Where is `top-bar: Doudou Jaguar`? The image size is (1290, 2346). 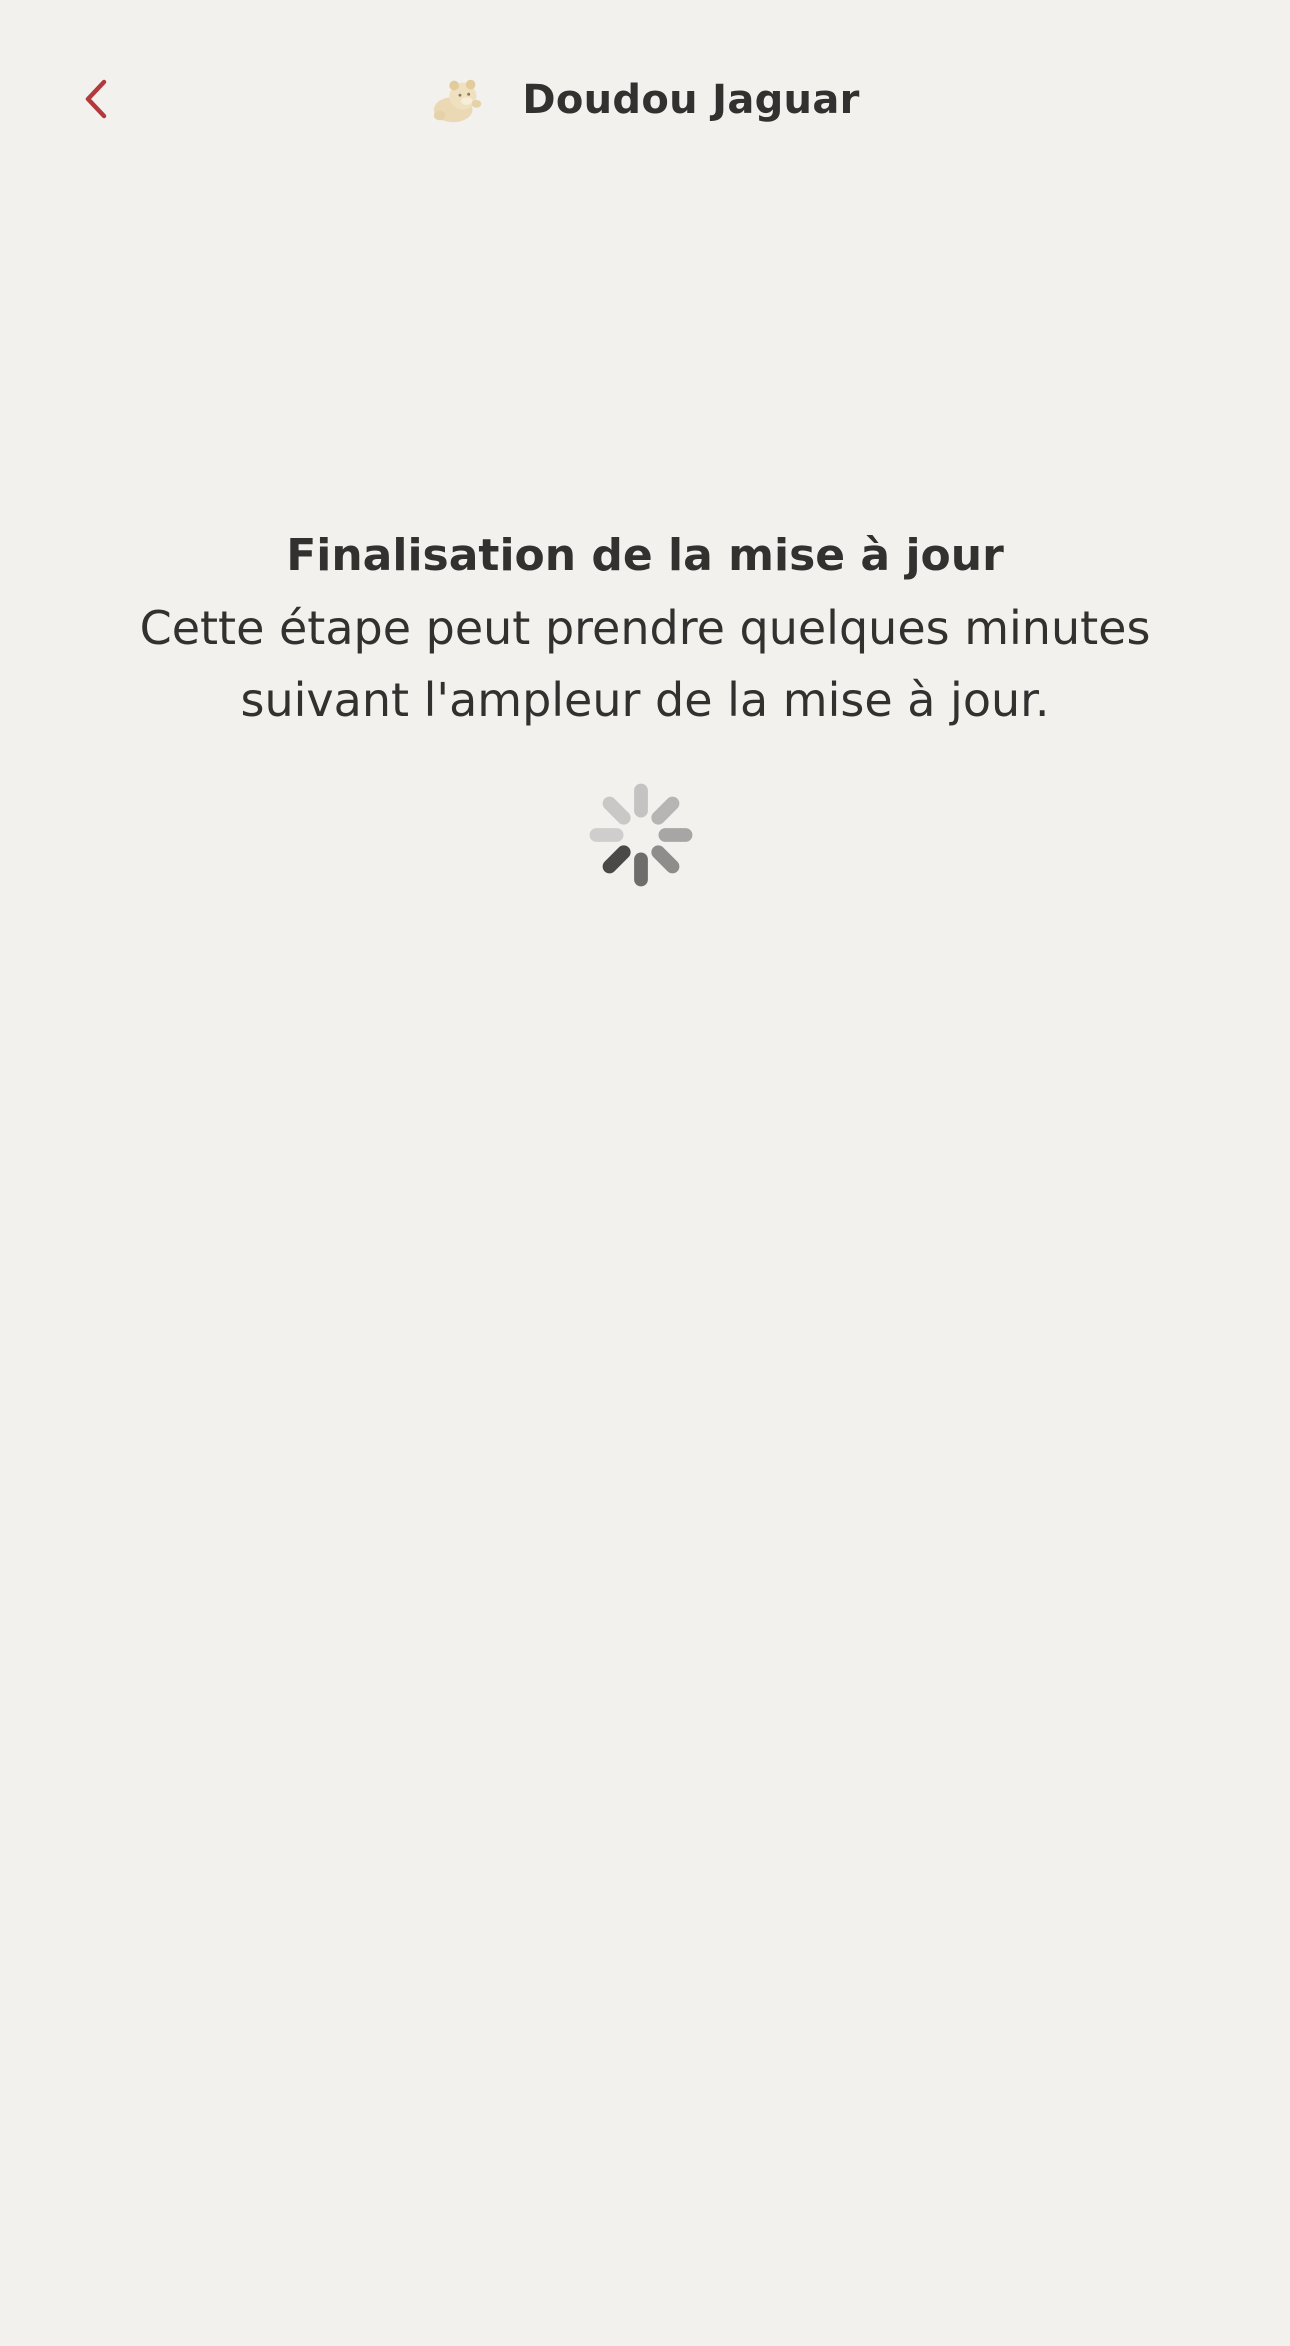 top-bar: Doudou Jaguar is located at coordinates (645, 100).